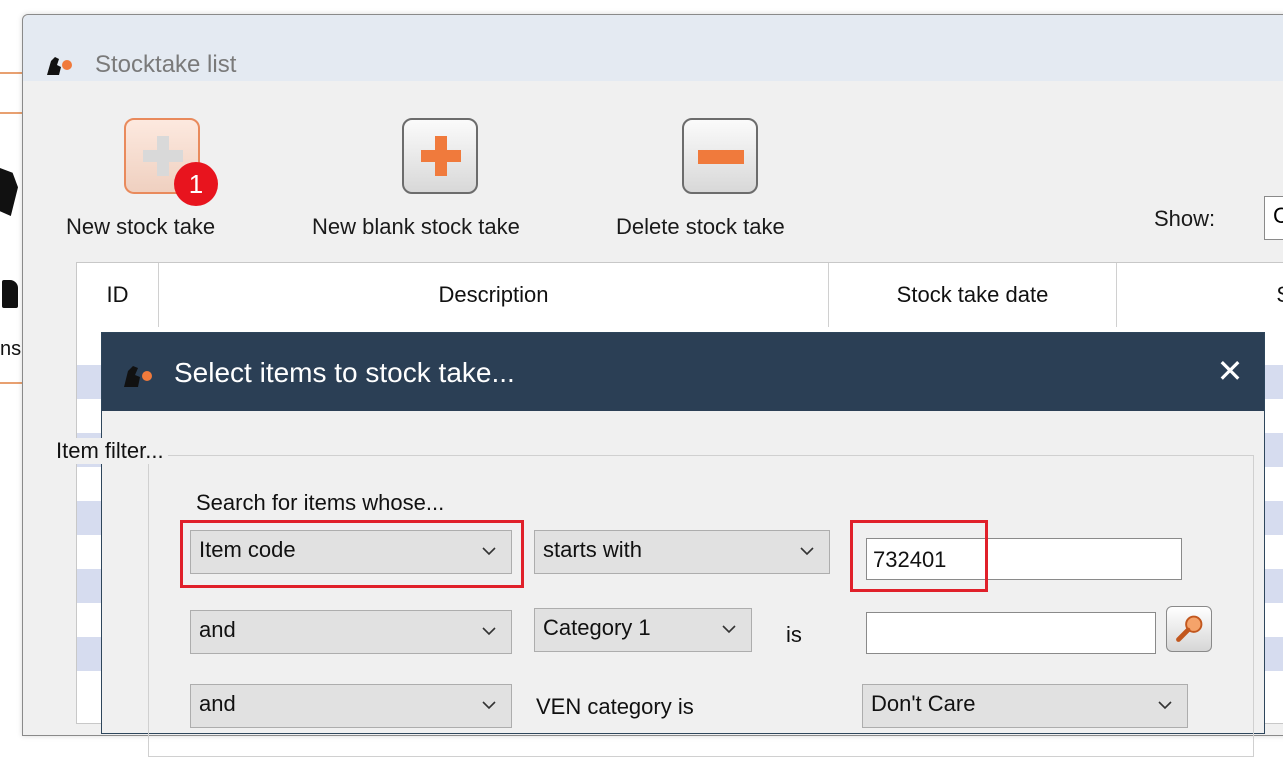 The image size is (1283, 757). I want to click on column-header-status: S, so click(1200, 295).